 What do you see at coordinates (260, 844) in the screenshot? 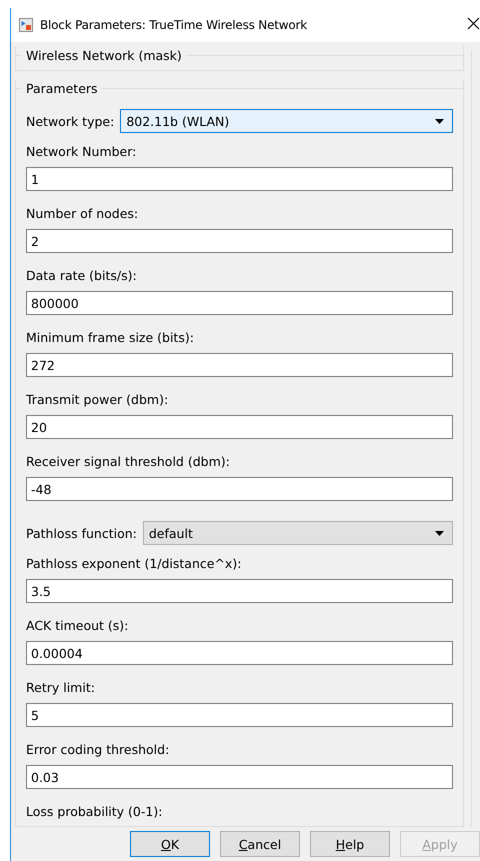
I see `dialog-button: Cancel` at bounding box center [260, 844].